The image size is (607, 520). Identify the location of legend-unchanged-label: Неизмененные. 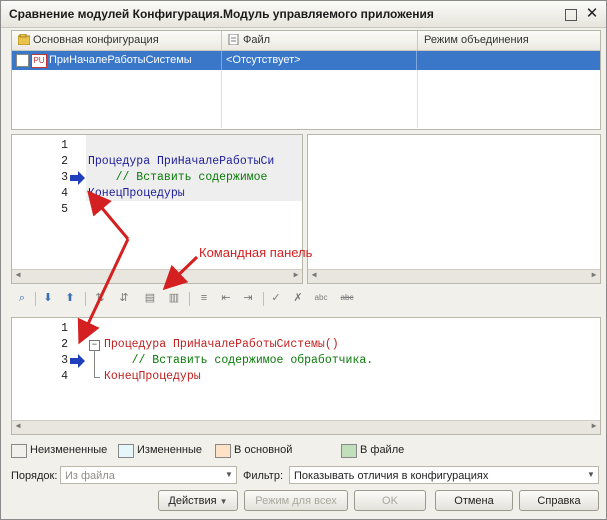
(69, 450).